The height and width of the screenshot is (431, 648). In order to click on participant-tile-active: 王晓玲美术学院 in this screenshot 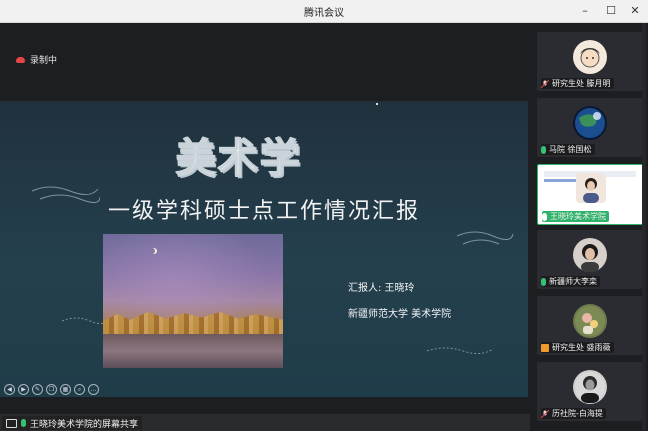, I will do `click(590, 194)`.